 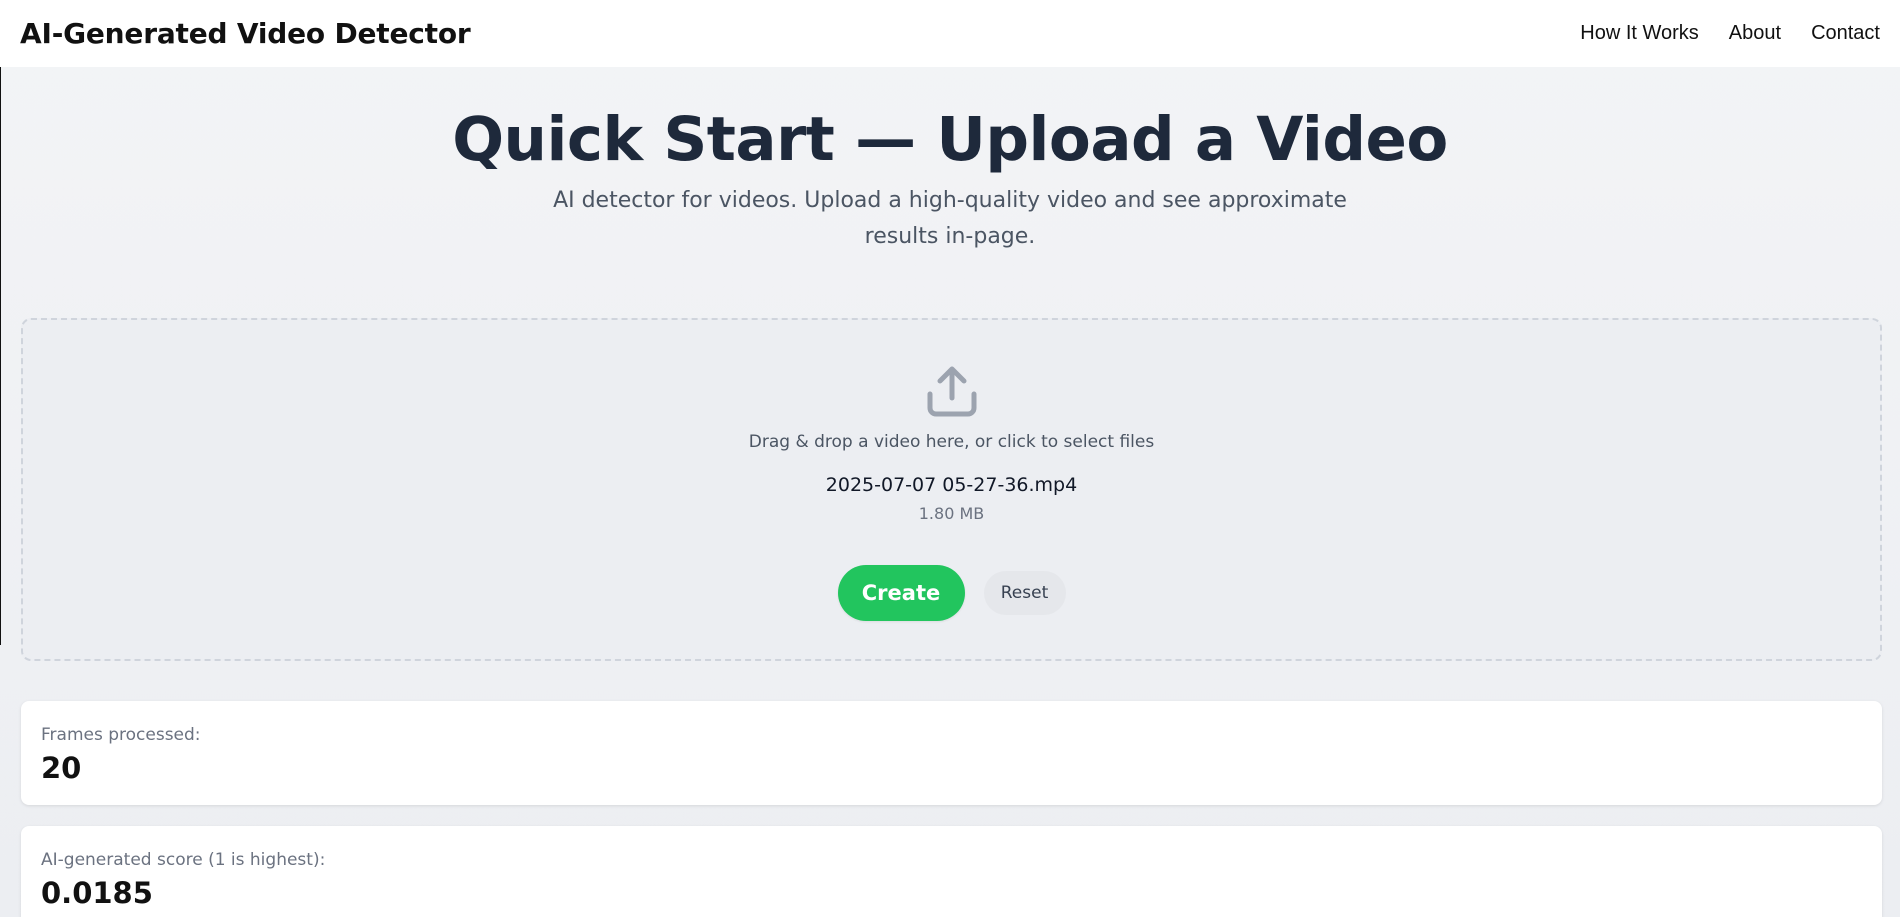 I want to click on window-edge, so click(x=0, y=322).